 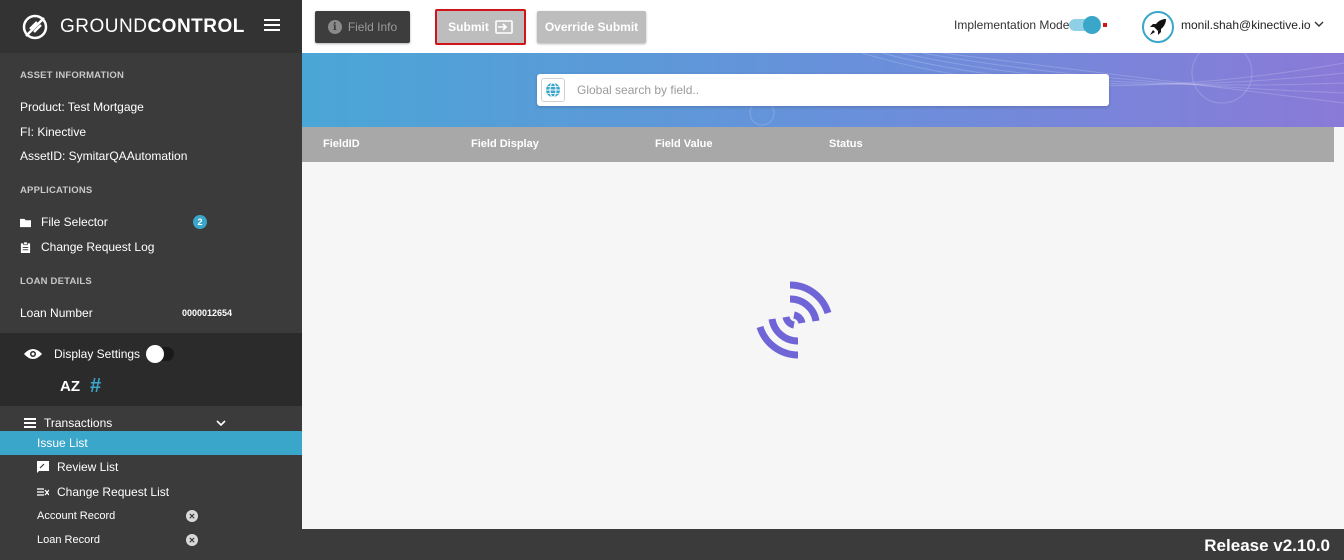 I want to click on search-banner, so click(x=823, y=90).